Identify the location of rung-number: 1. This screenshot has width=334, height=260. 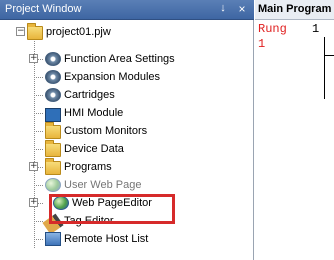
(262, 44).